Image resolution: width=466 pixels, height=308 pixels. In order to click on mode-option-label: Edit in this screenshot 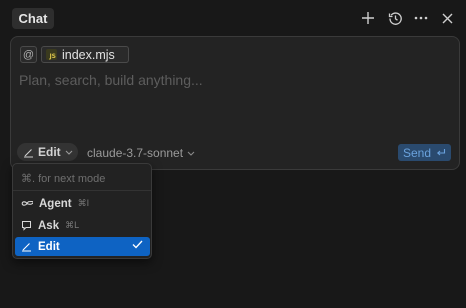, I will do `click(49, 246)`.